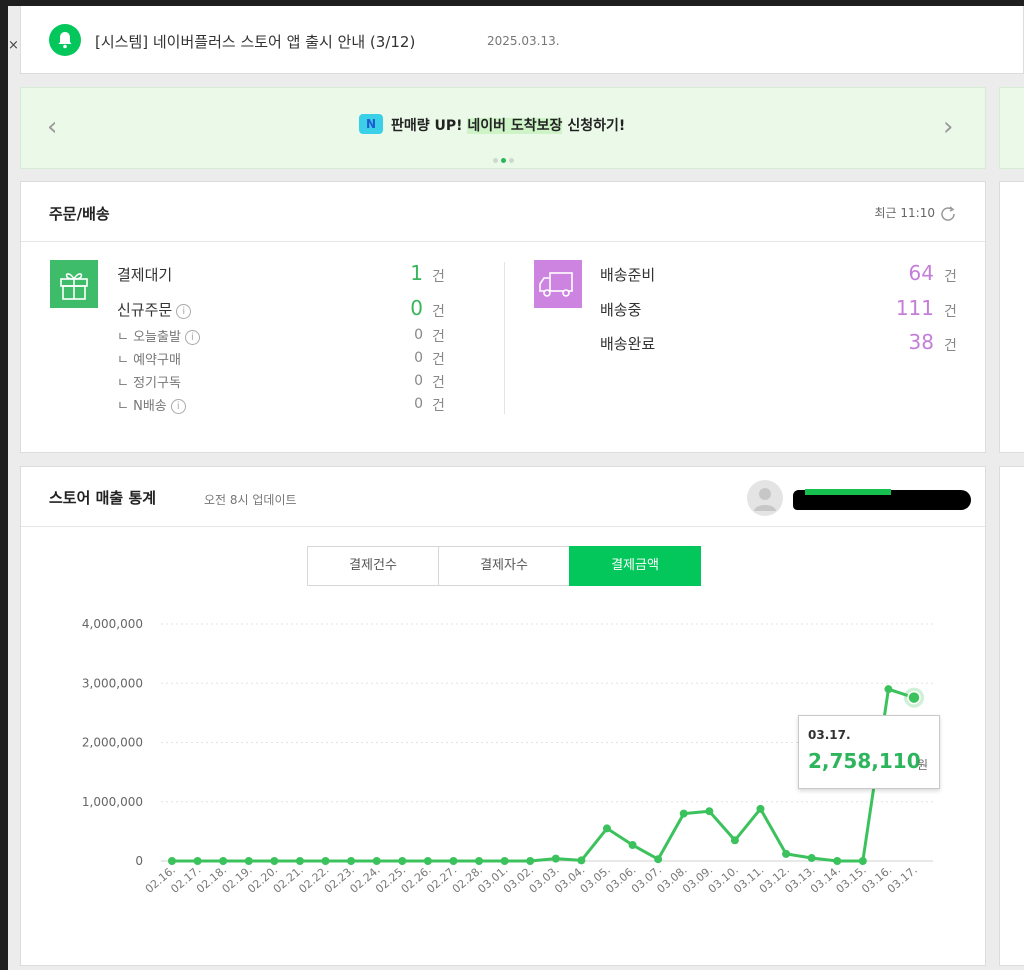 Image resolution: width=1024 pixels, height=970 pixels. I want to click on new-order-unit: 건, so click(438, 312).